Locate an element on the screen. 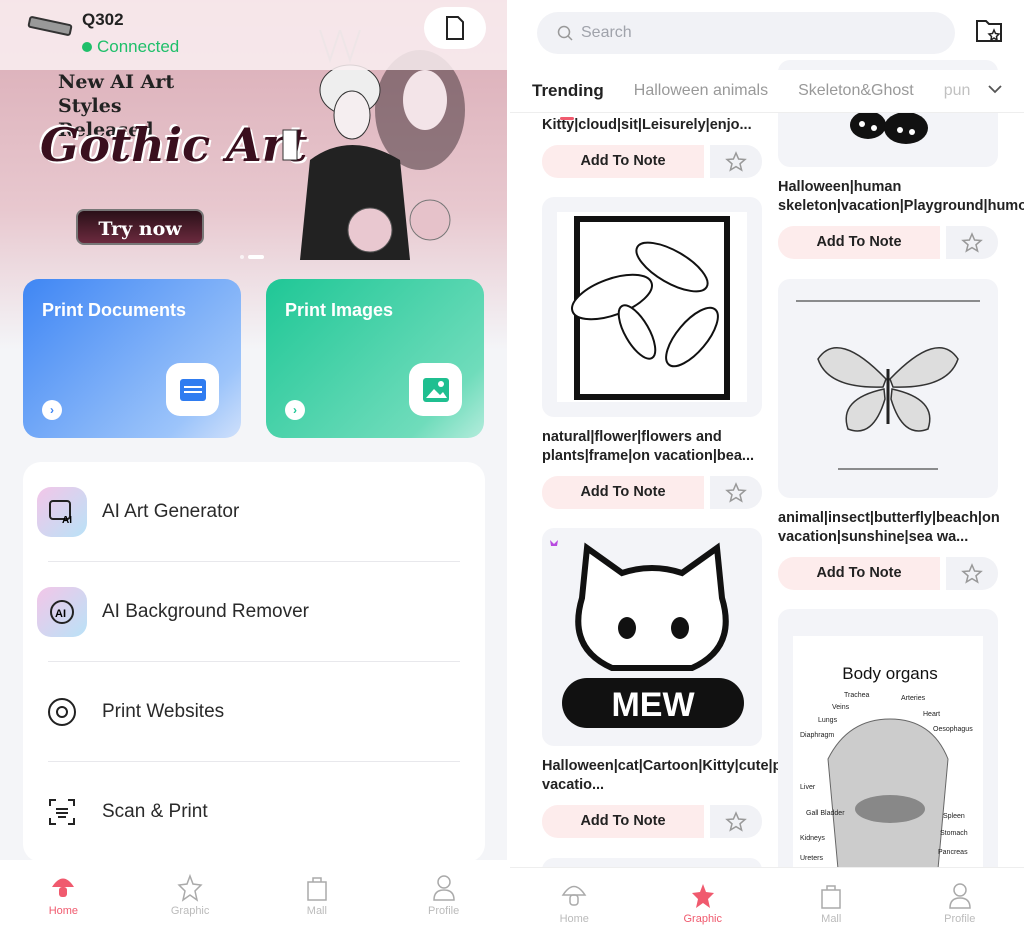  svg-text: Pancreas is located at coordinates (953, 852).